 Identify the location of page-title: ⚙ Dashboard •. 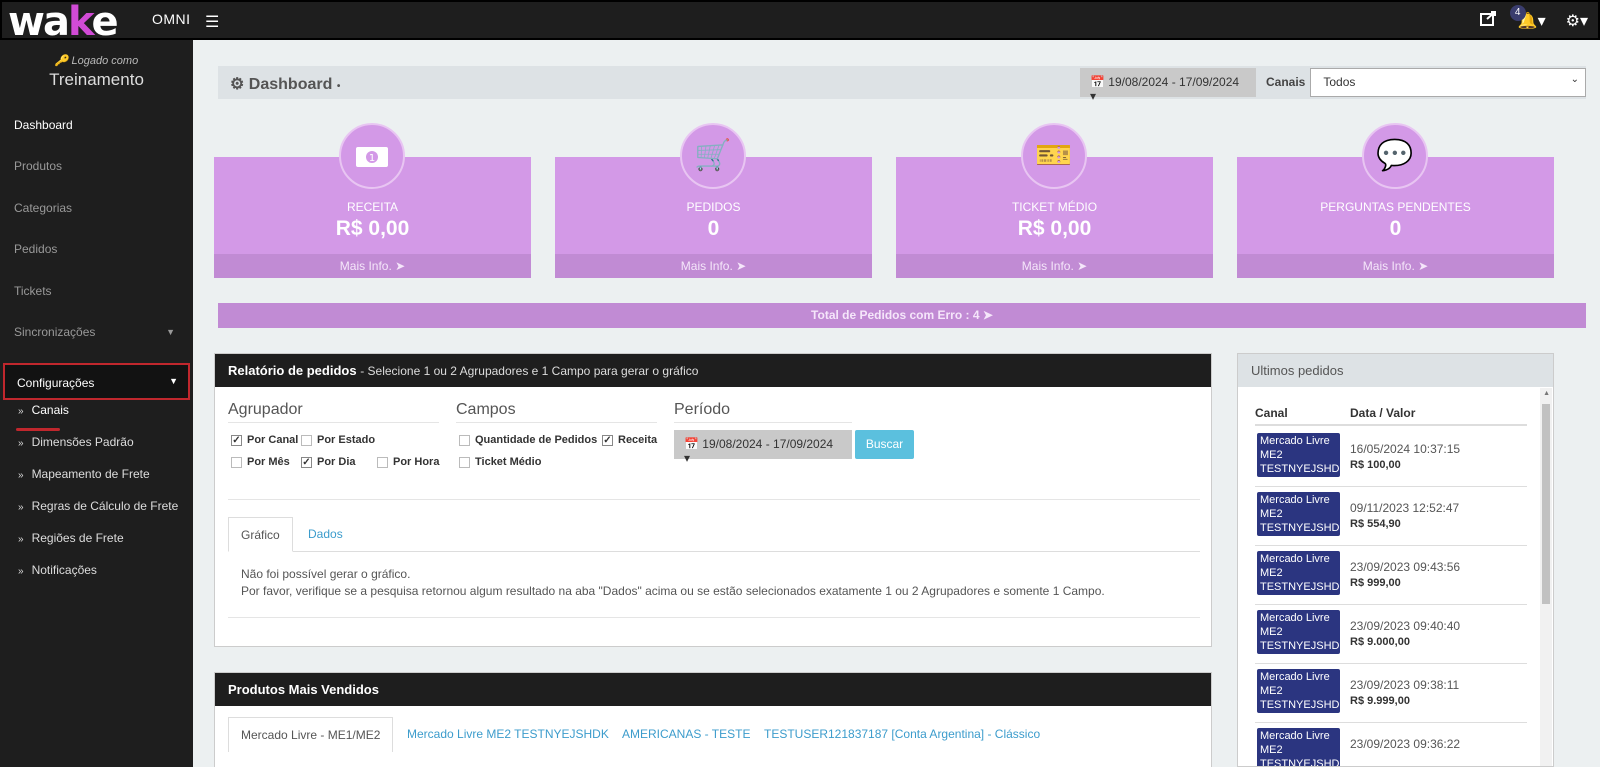
(285, 84).